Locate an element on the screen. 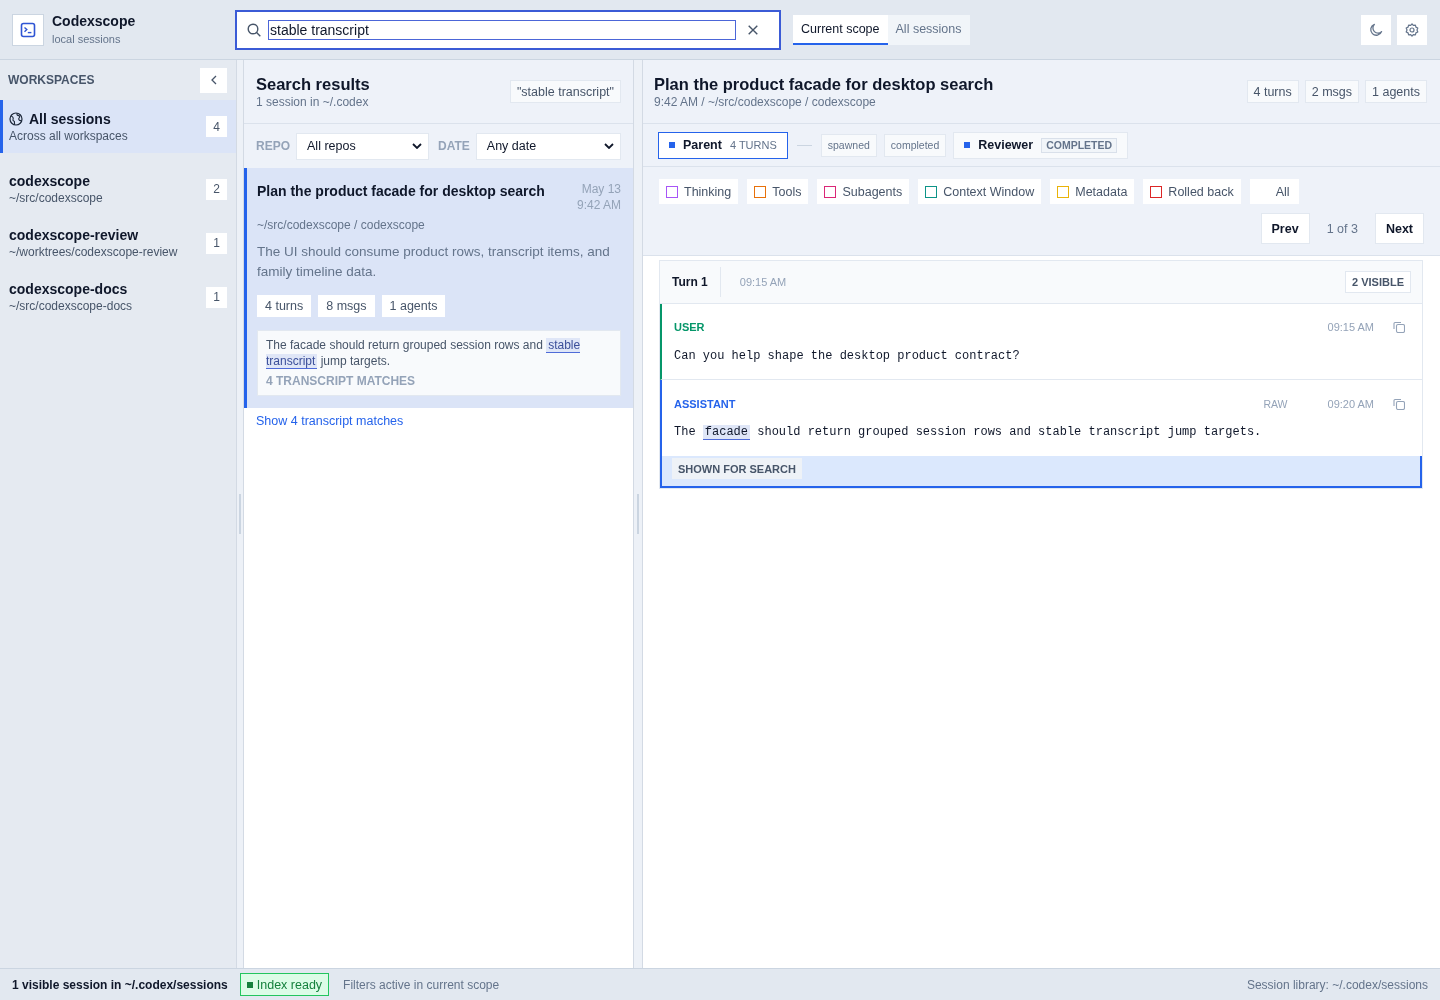 This screenshot has height=1000, width=1440. workspace-item: codexscope-review ~/worktrees/codexscope-review 1 is located at coordinates (118, 243).